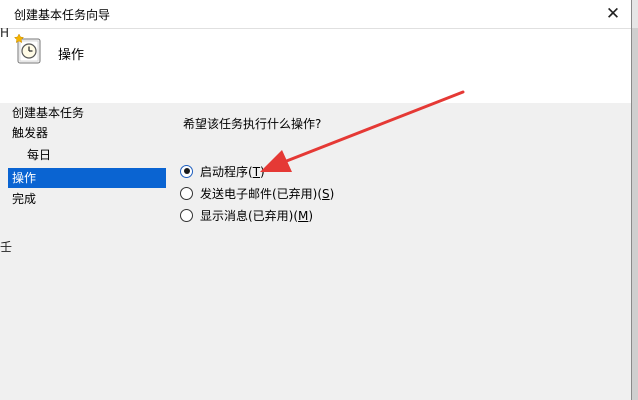 The width and height of the screenshot is (638, 400). I want to click on close-icon: ✕, so click(613, 14).